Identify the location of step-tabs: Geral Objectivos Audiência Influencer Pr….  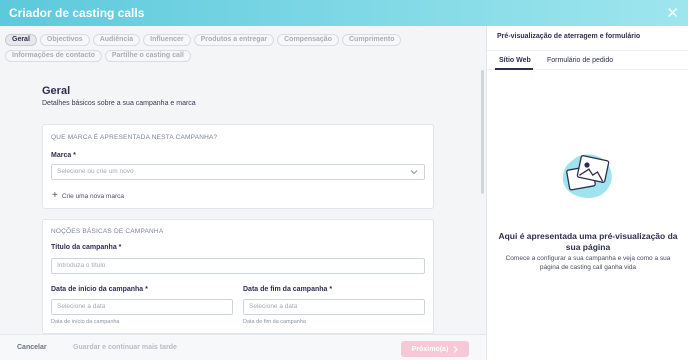
(240, 48).